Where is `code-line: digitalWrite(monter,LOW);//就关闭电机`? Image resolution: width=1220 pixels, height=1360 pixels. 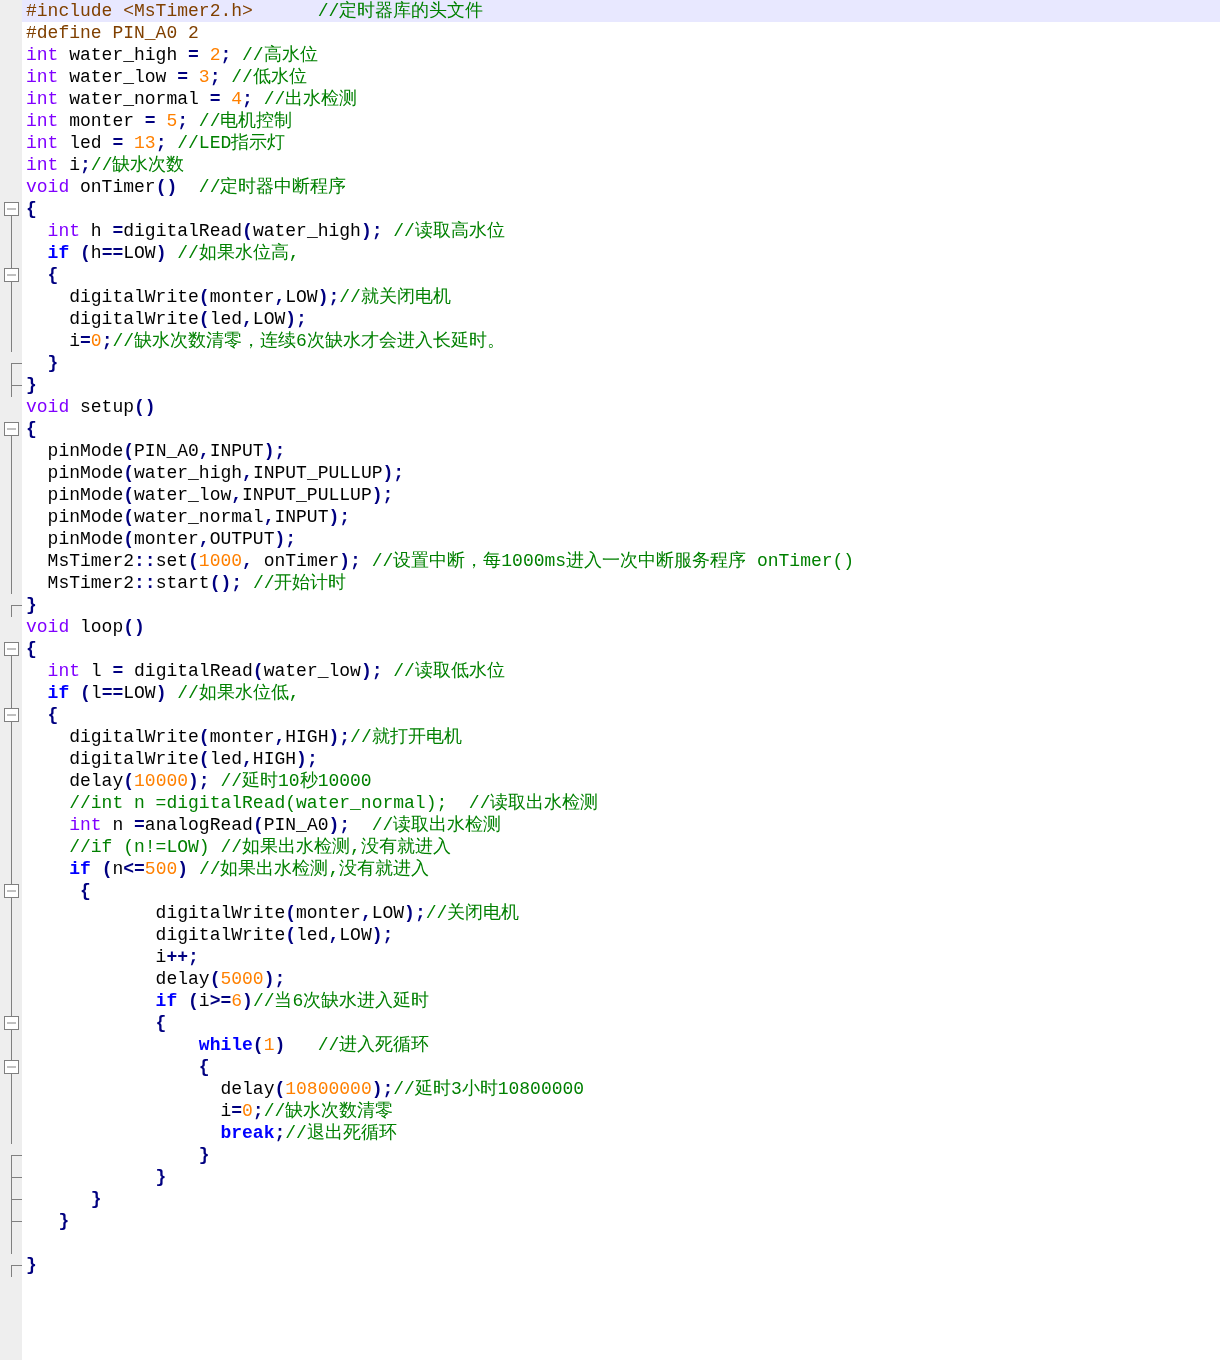
code-line: digitalWrite(monter,LOW);//就关闭电机 is located at coordinates (260, 297).